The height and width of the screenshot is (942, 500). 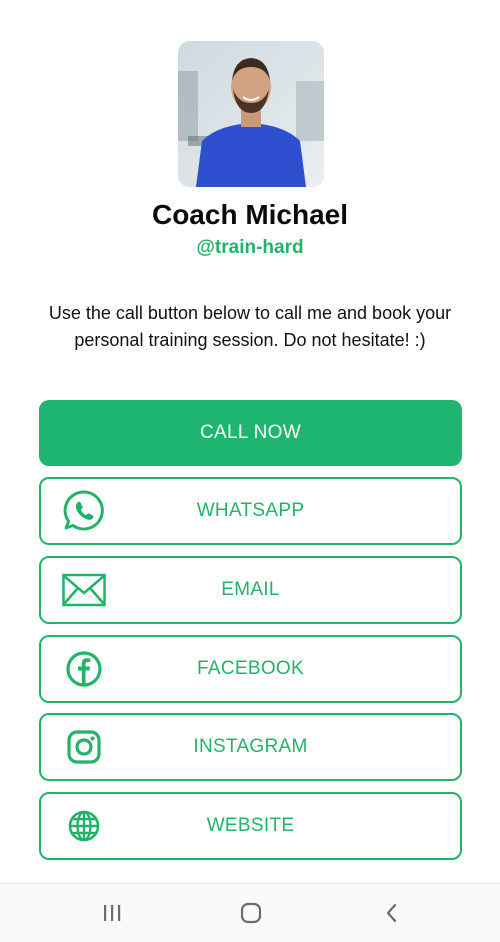 I want to click on website-label: WEBSITE, so click(x=250, y=825).